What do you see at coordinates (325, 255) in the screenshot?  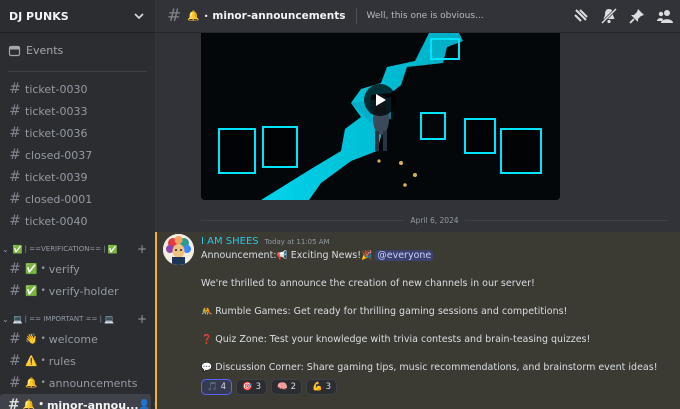 I see `exciting-news-text: Exciting News!` at bounding box center [325, 255].